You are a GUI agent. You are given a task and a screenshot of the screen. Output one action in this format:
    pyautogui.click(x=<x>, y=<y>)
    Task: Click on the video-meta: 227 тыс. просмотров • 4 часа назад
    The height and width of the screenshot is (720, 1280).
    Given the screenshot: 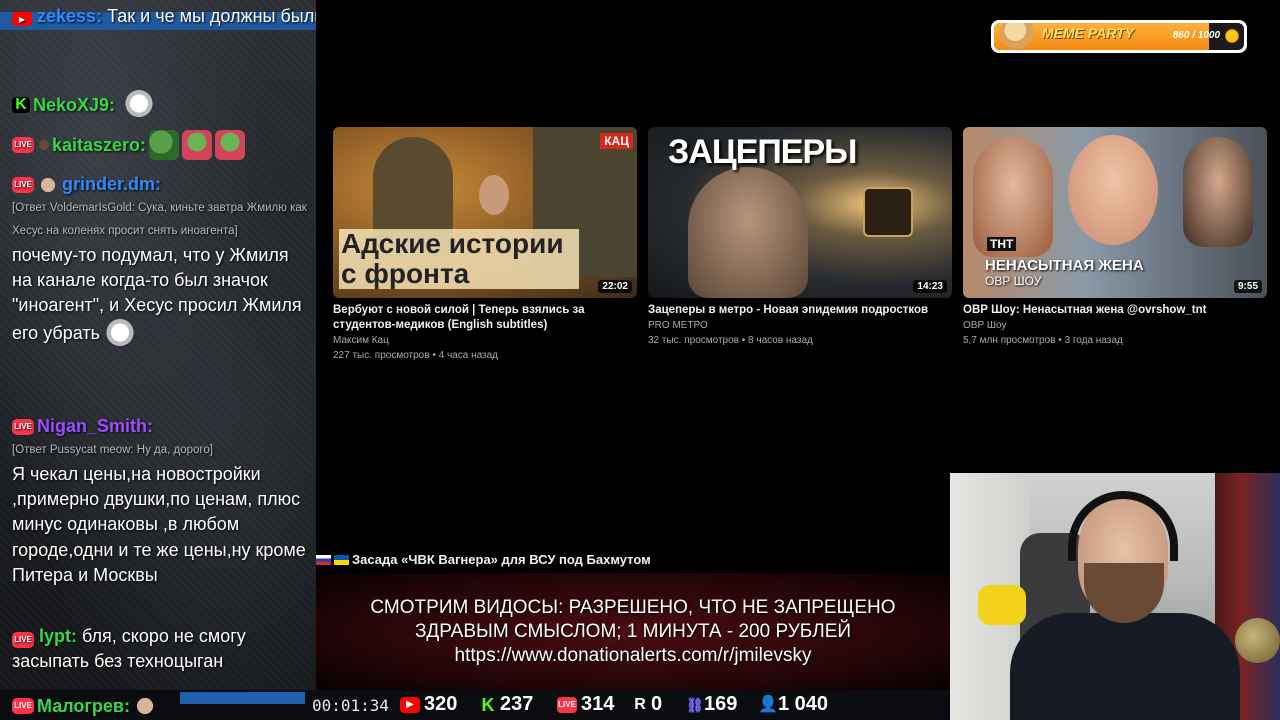 What is the action you would take?
    pyautogui.click(x=416, y=355)
    